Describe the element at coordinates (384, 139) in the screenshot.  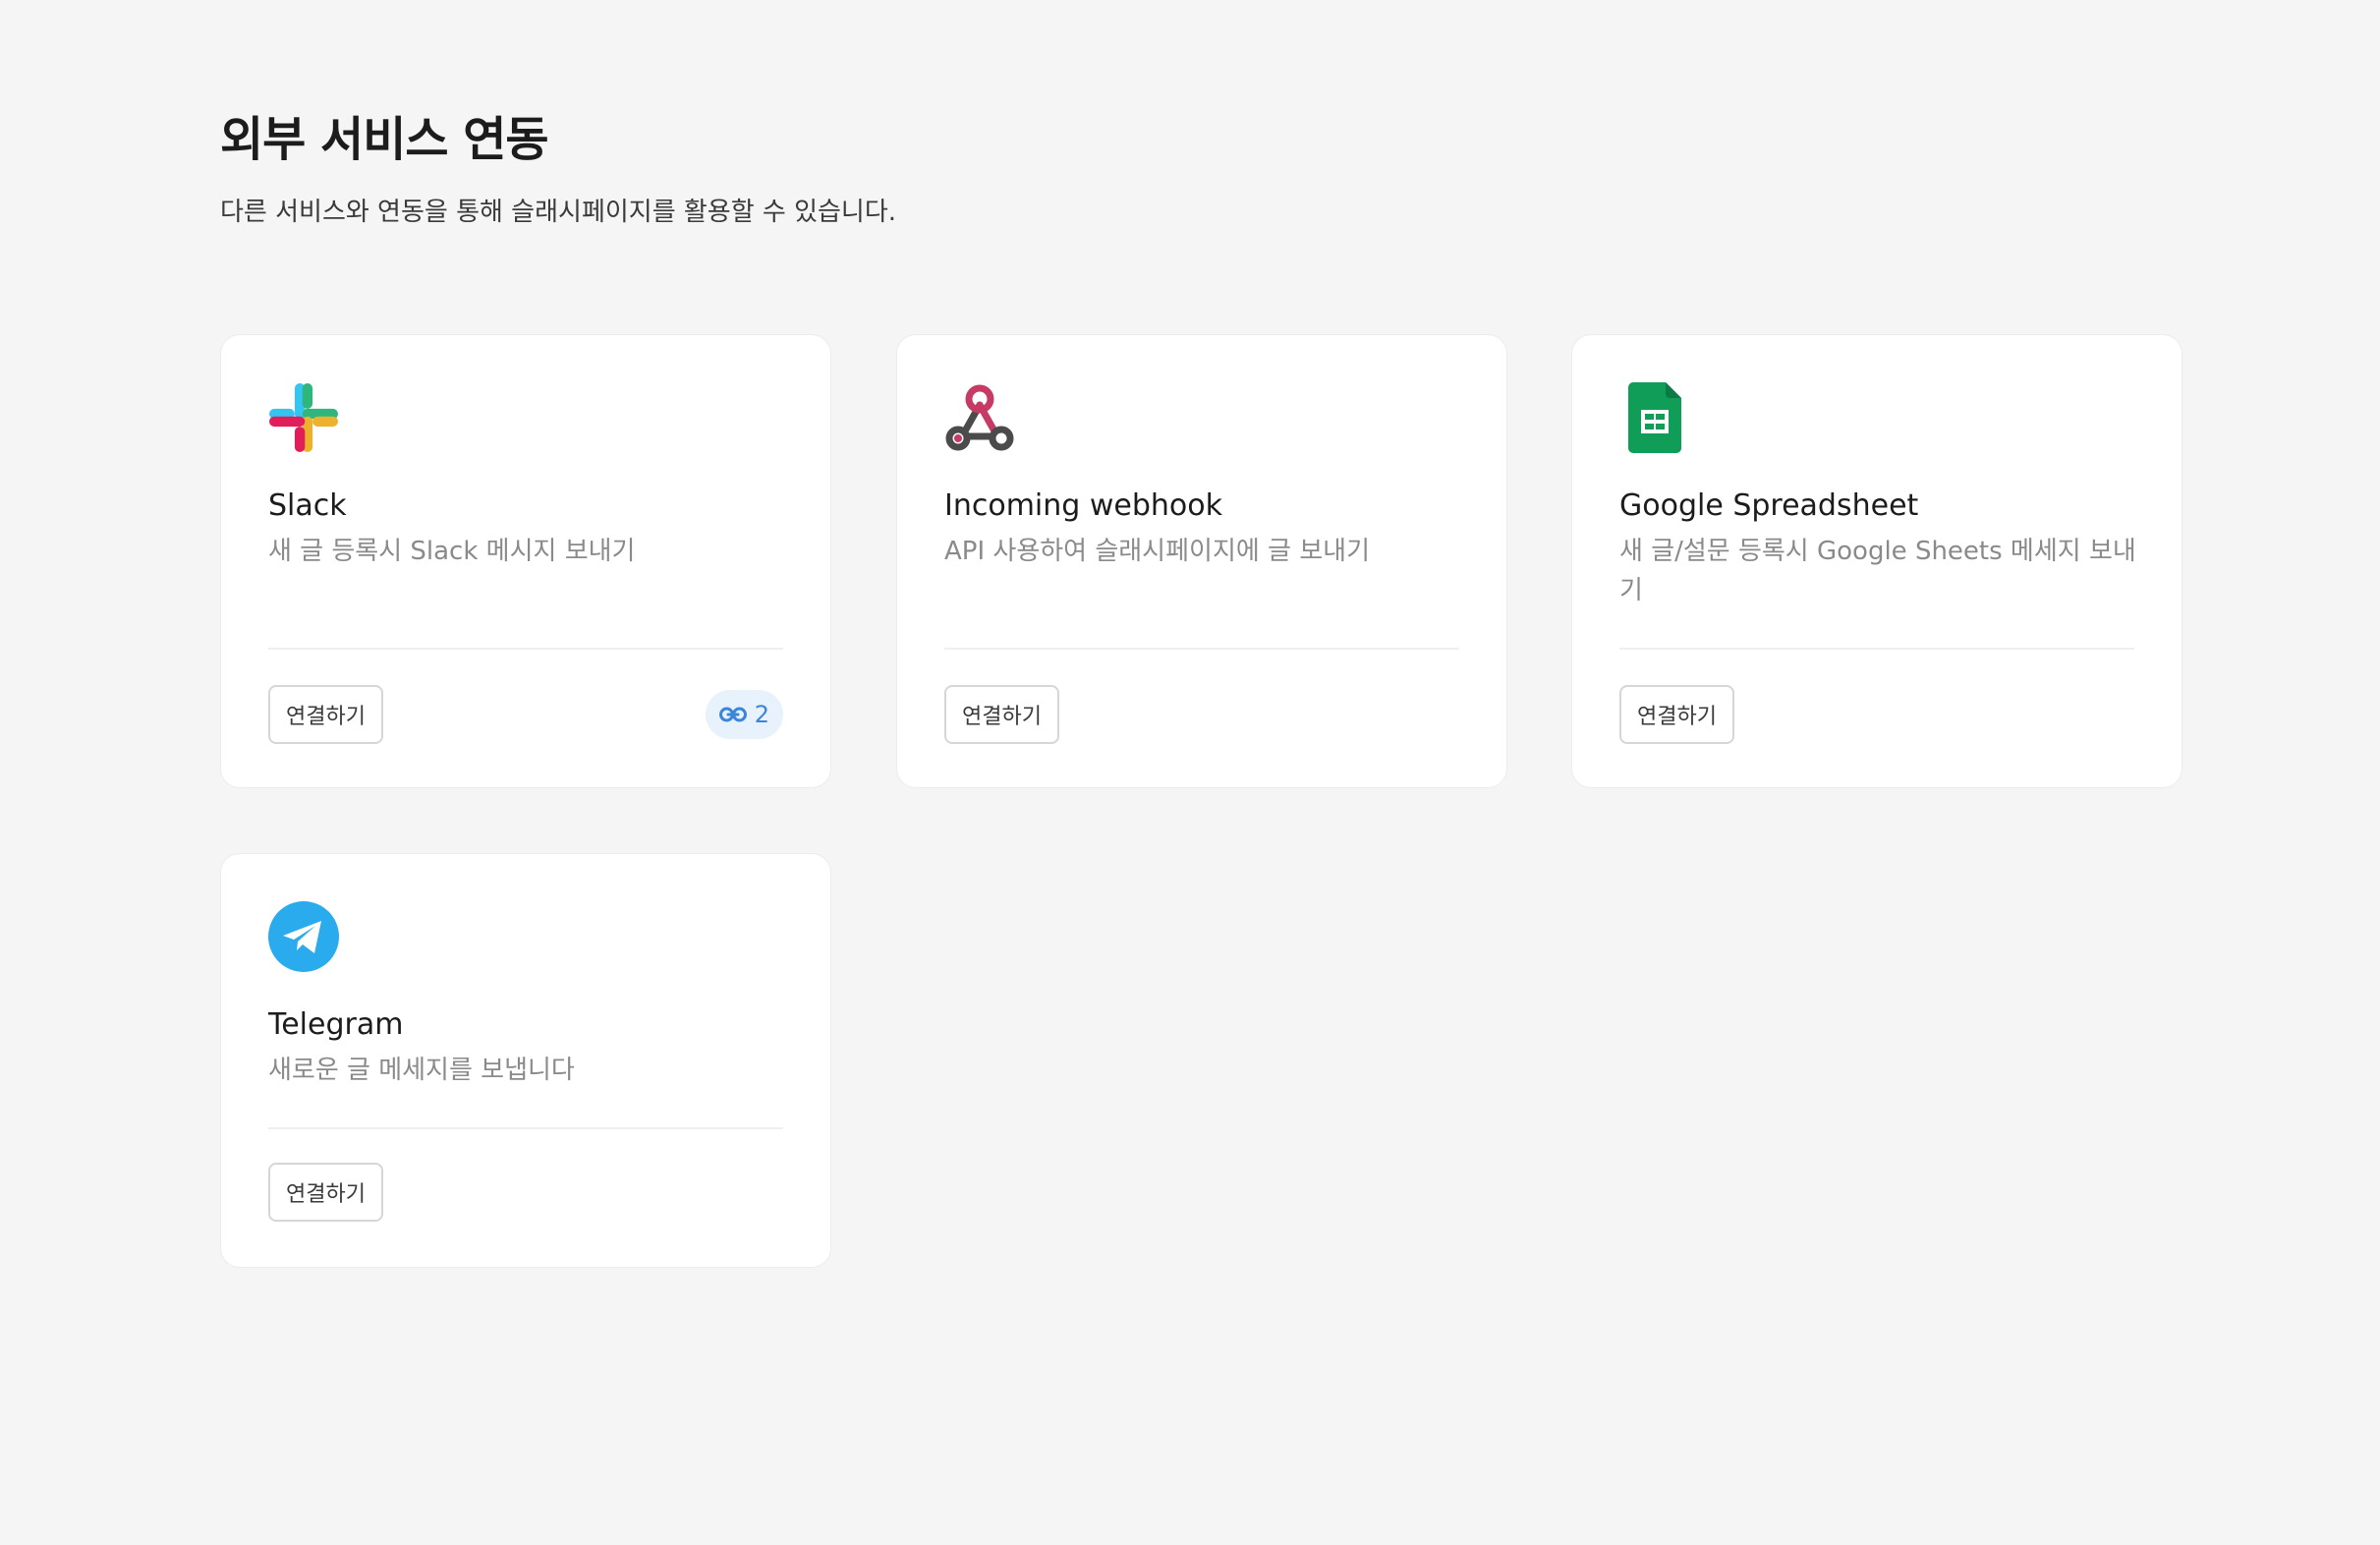
I see `page-title: 외부 서비스 연동` at that location.